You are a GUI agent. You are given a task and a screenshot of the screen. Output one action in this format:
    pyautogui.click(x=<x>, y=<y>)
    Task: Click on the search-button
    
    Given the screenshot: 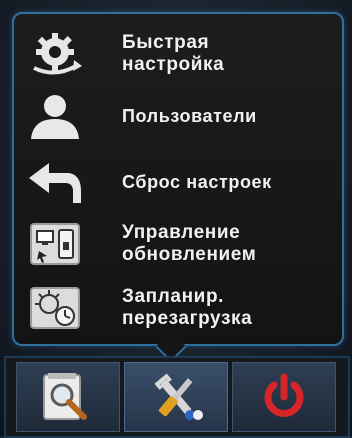 What is the action you would take?
    pyautogui.click(x=68, y=397)
    